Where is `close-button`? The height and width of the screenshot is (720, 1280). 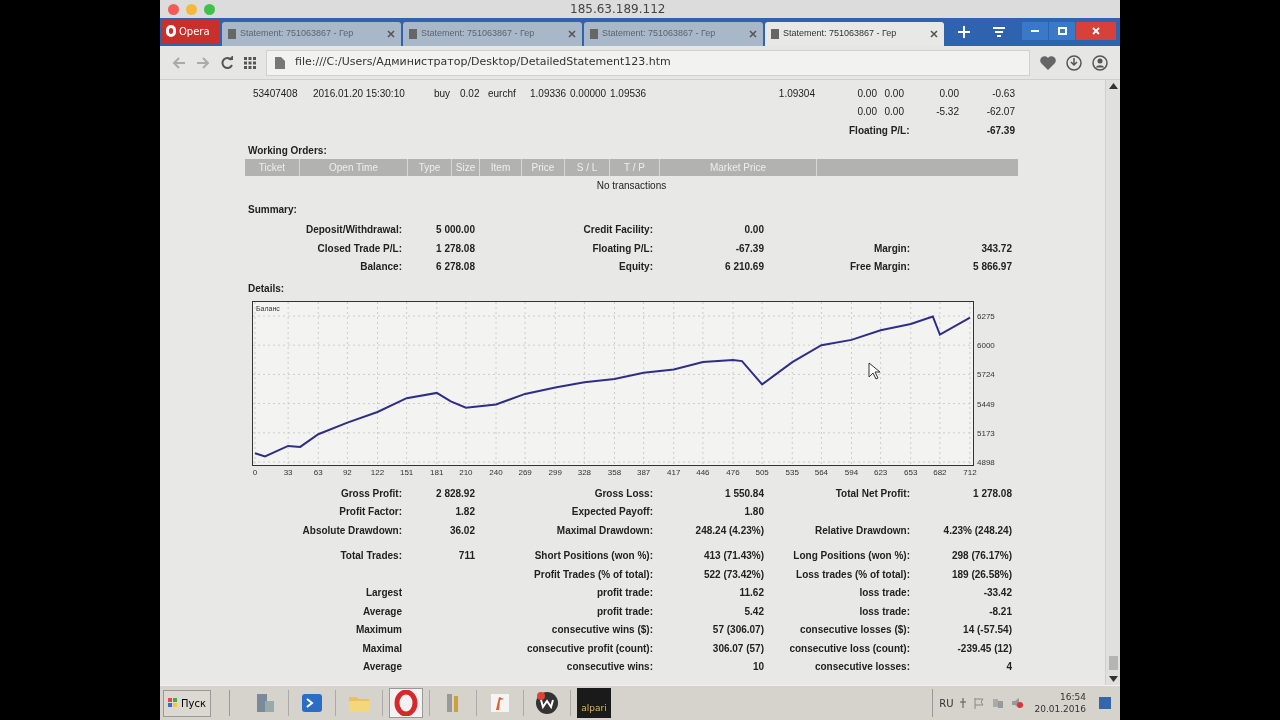 close-button is located at coordinates (1096, 31).